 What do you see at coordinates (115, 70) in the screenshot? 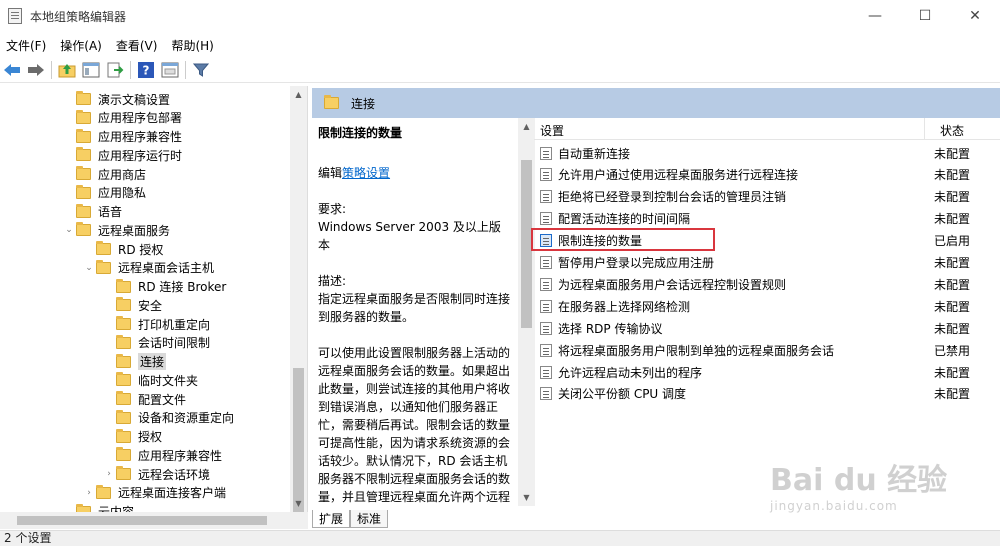
I see `export-icon` at bounding box center [115, 70].